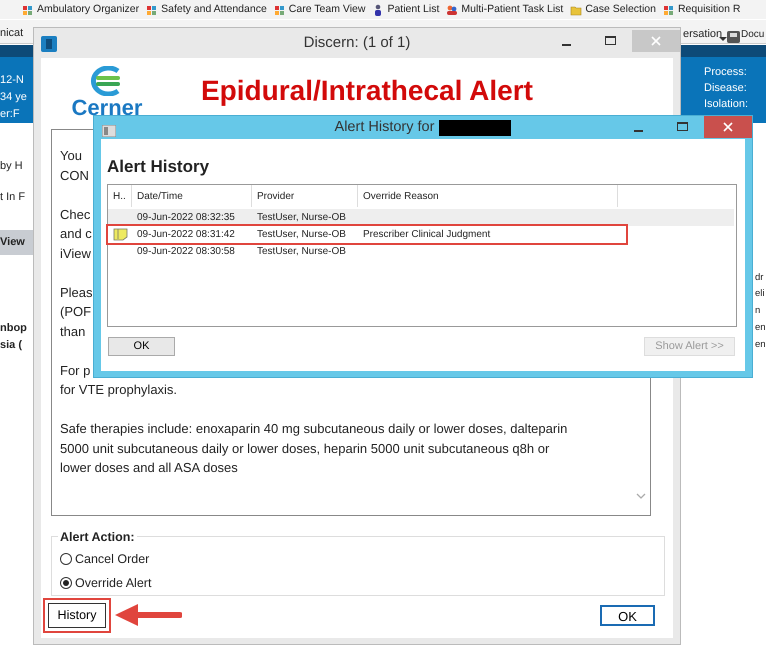  I want to click on toolbar-link: Ambulatory Organizer, so click(88, 10).